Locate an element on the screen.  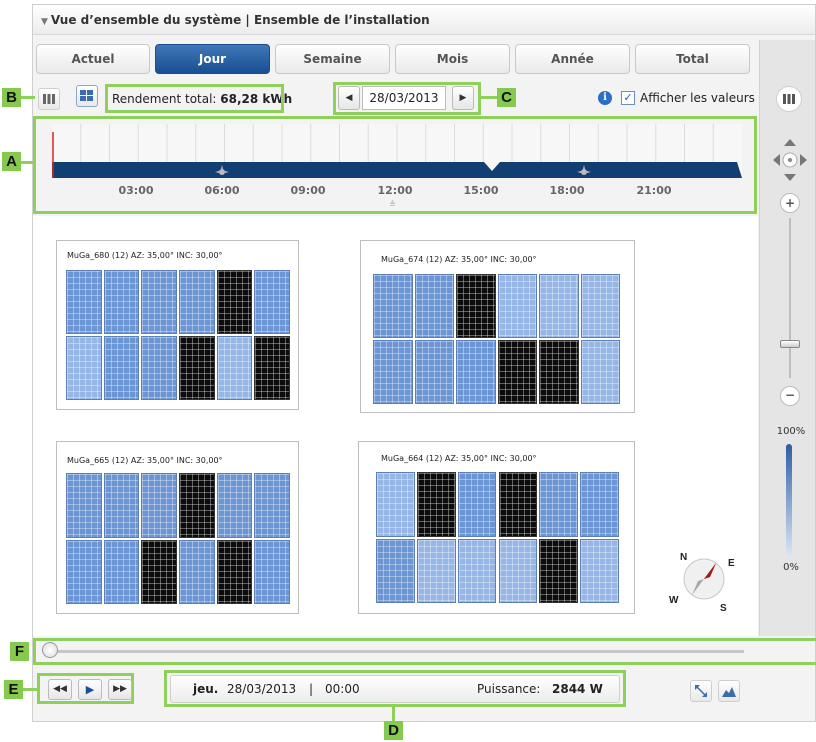
pan-up-icon is located at coordinates (790, 142).